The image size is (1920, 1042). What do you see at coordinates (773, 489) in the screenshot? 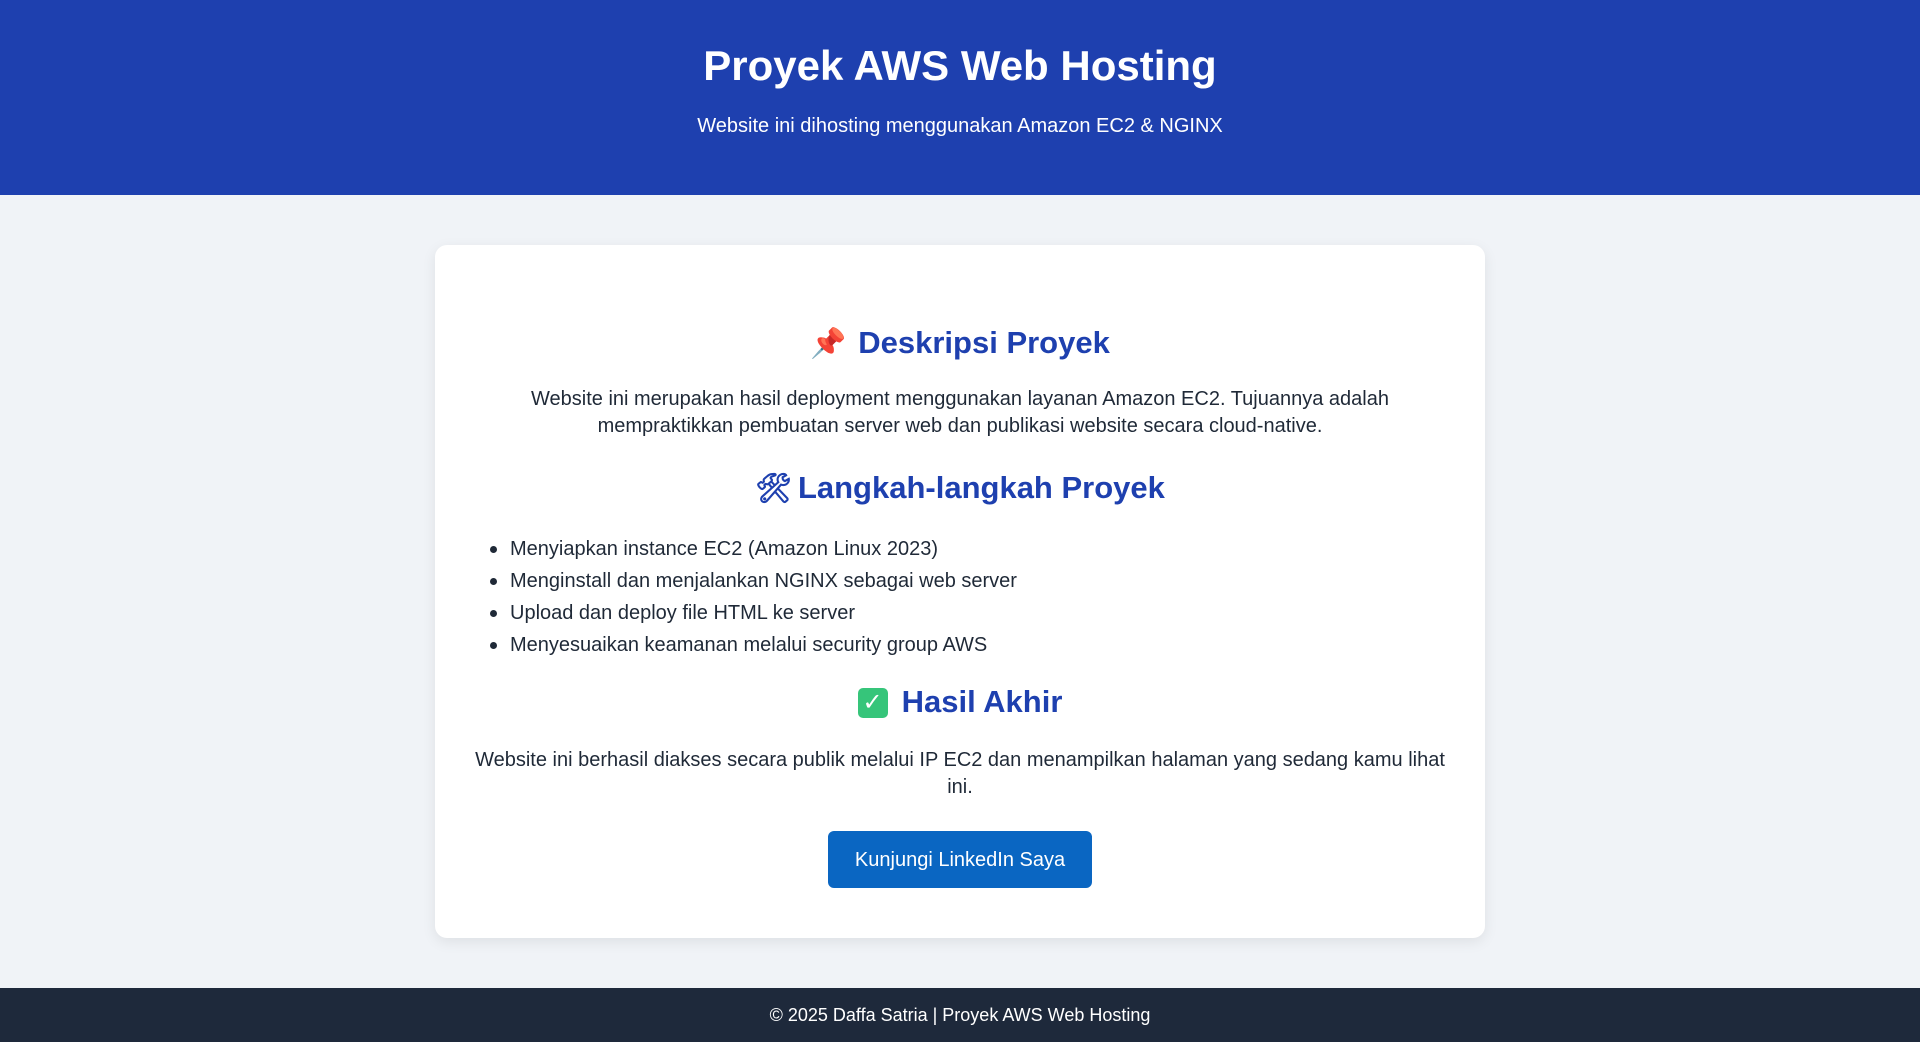
I see `hammer-wrench-icon: 🛠` at bounding box center [773, 489].